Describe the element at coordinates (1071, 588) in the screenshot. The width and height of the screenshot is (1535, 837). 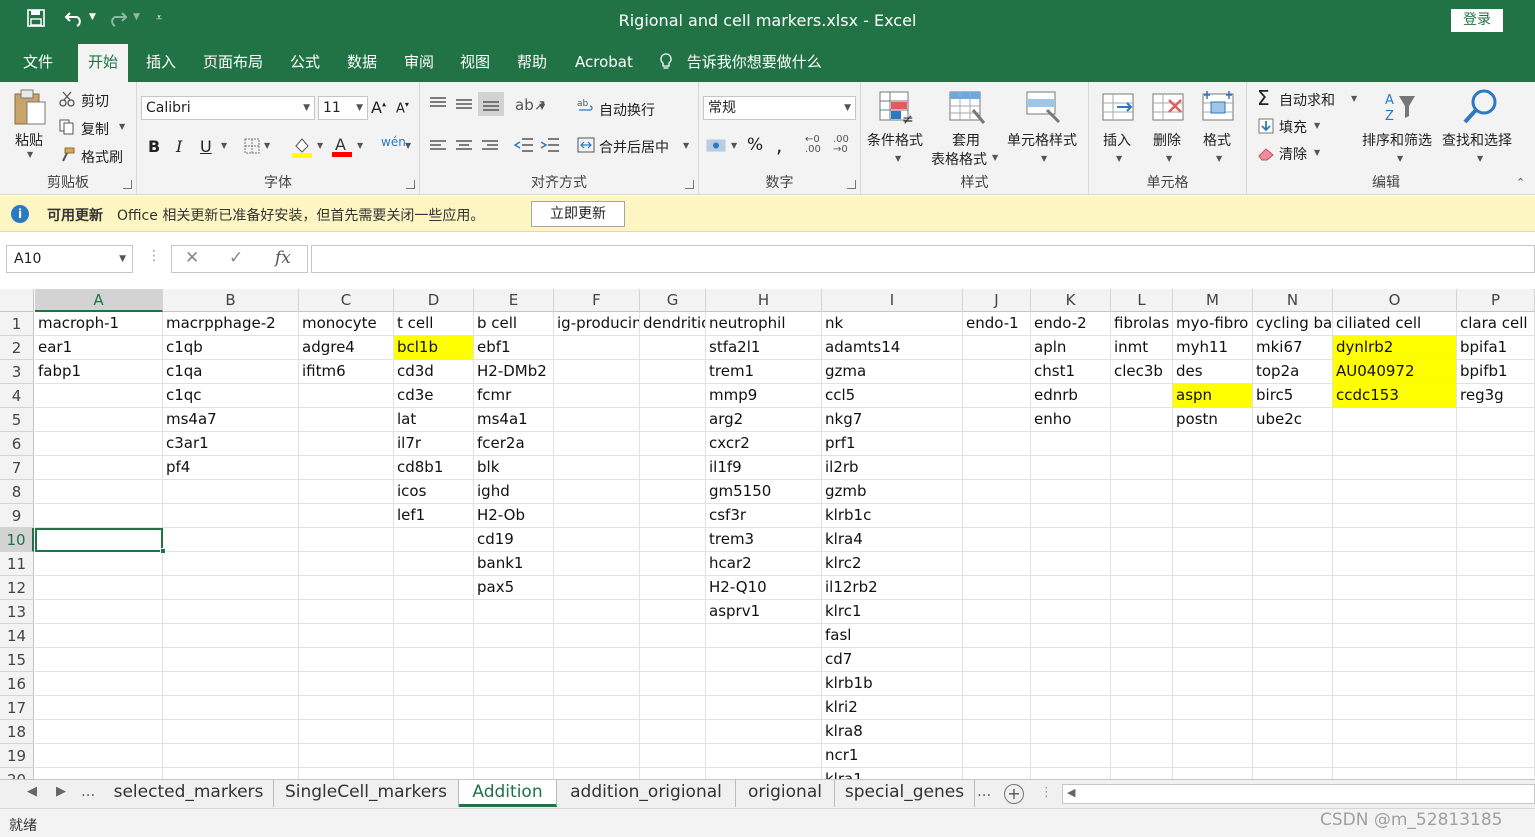
I see `cell-k12` at that location.